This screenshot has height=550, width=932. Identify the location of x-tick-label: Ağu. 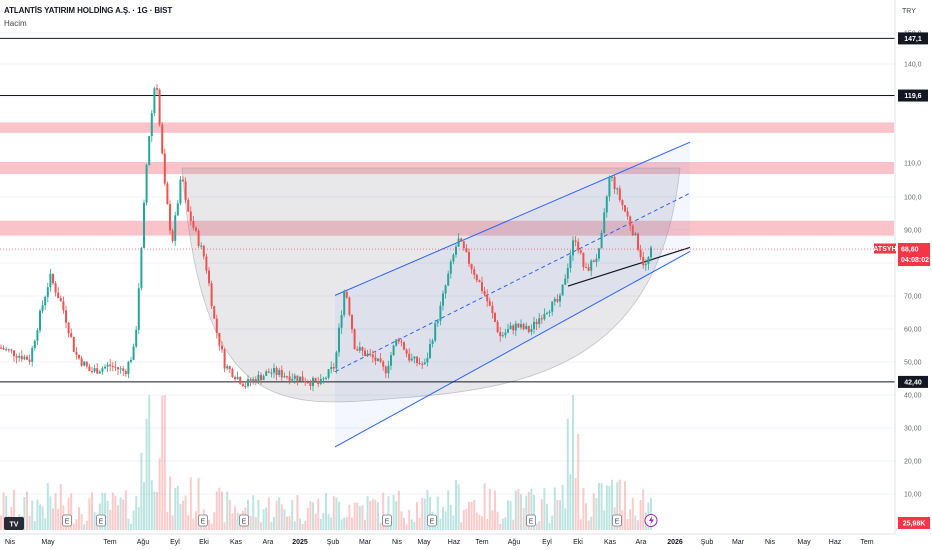
(143, 542).